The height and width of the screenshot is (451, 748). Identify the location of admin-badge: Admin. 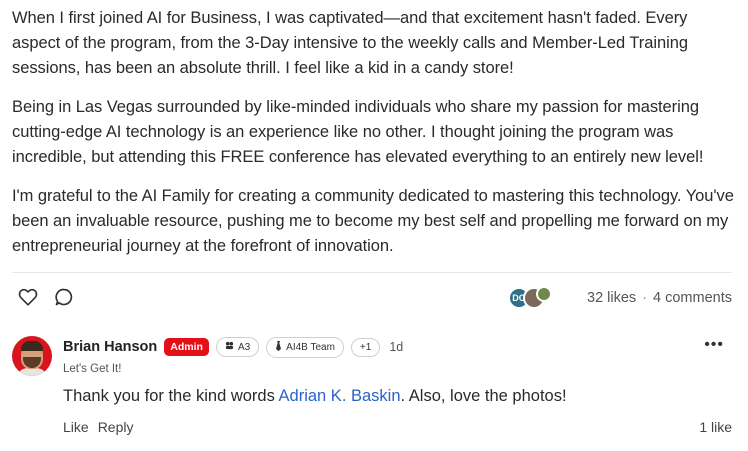
(186, 347).